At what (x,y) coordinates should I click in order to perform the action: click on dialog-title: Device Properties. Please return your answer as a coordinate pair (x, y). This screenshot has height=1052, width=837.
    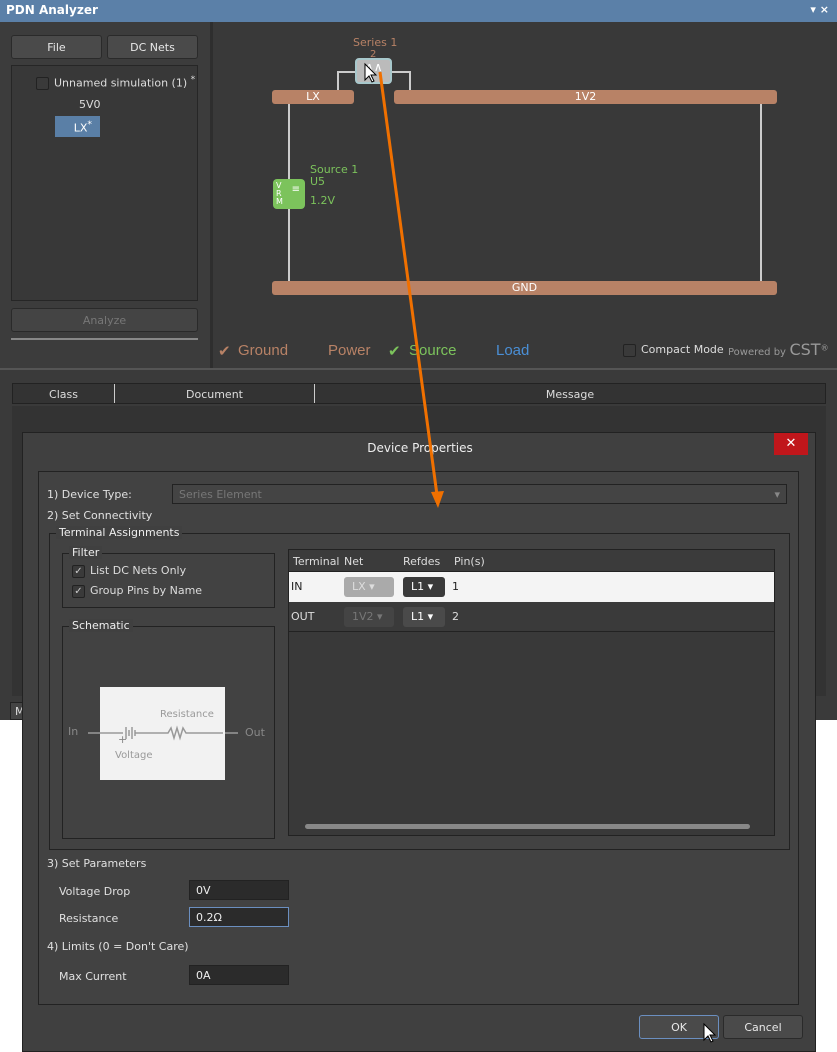
    Looking at the image, I should click on (420, 448).